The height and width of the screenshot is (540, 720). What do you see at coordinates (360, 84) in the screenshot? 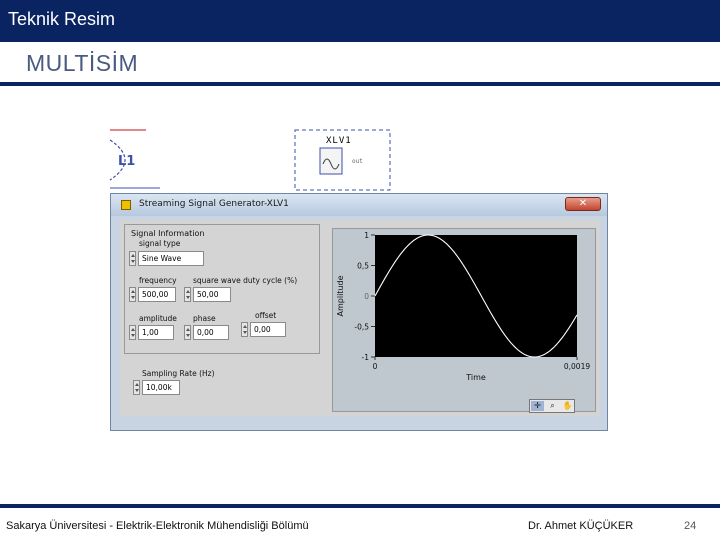
I see `header-rule` at bounding box center [360, 84].